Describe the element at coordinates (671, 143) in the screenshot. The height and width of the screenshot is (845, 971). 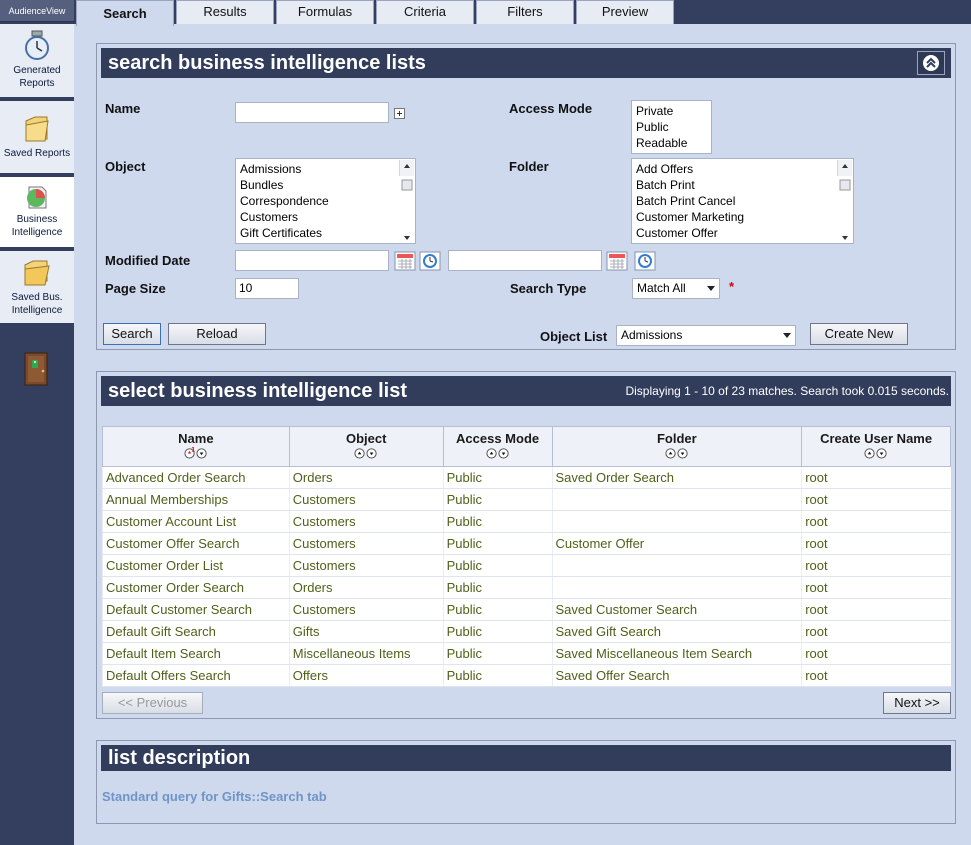
I see `list-item: Readable` at that location.